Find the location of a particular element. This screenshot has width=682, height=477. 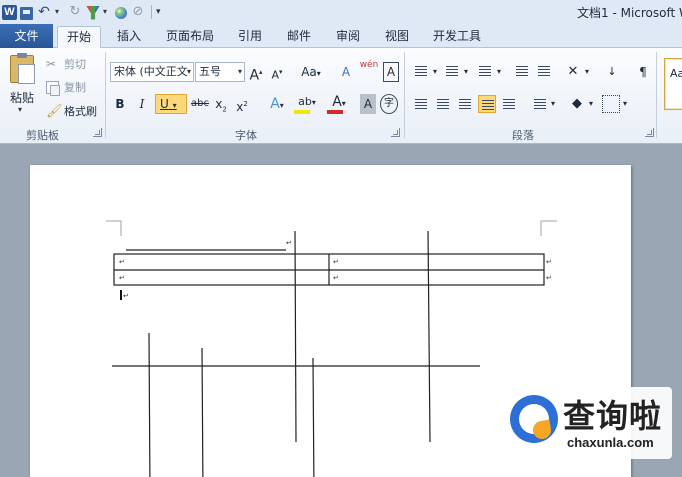

brush-dropdown-icon: ▾ is located at coordinates (107, 12).